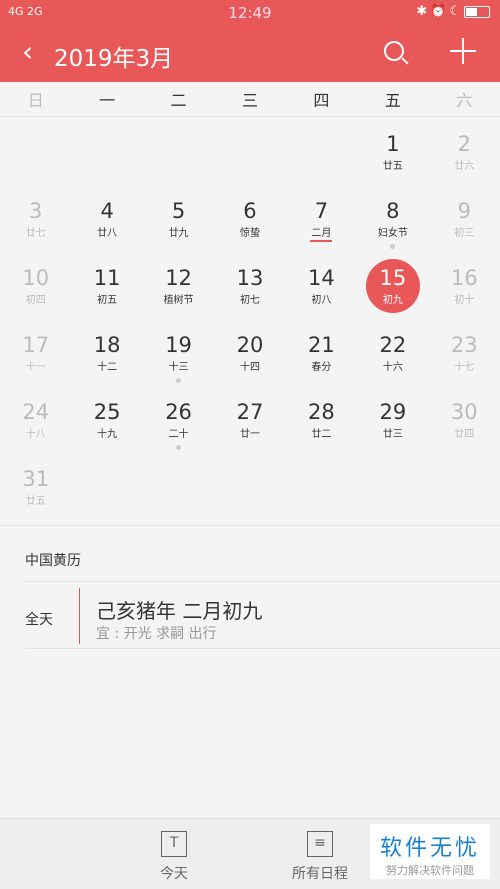 The height and width of the screenshot is (889, 500). I want to click on day-cell: 8 妇女节, so click(392, 217).